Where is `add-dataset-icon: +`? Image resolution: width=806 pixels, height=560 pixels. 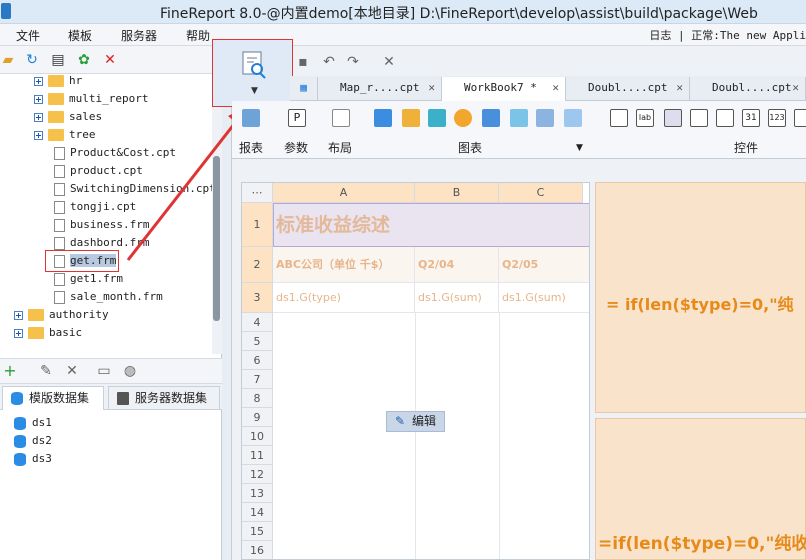
add-dataset-icon: + is located at coordinates (10, 371).